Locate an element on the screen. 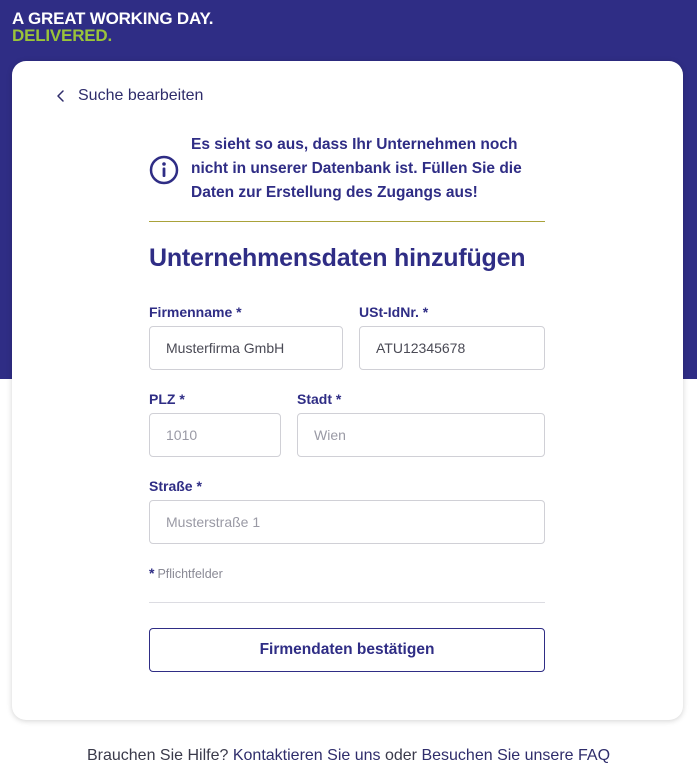  street-label: Straße * is located at coordinates (175, 486).